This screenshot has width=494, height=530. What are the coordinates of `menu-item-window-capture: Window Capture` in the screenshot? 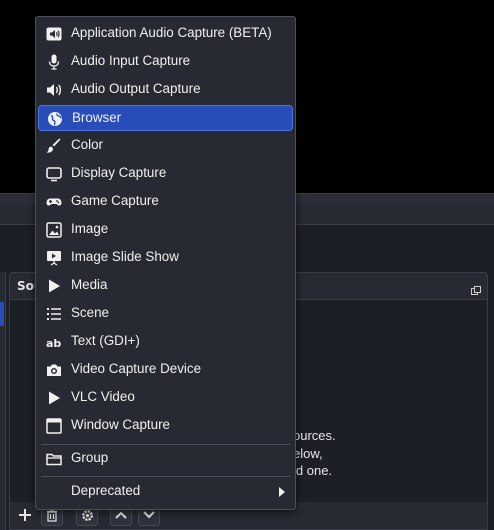 It's located at (165, 426).